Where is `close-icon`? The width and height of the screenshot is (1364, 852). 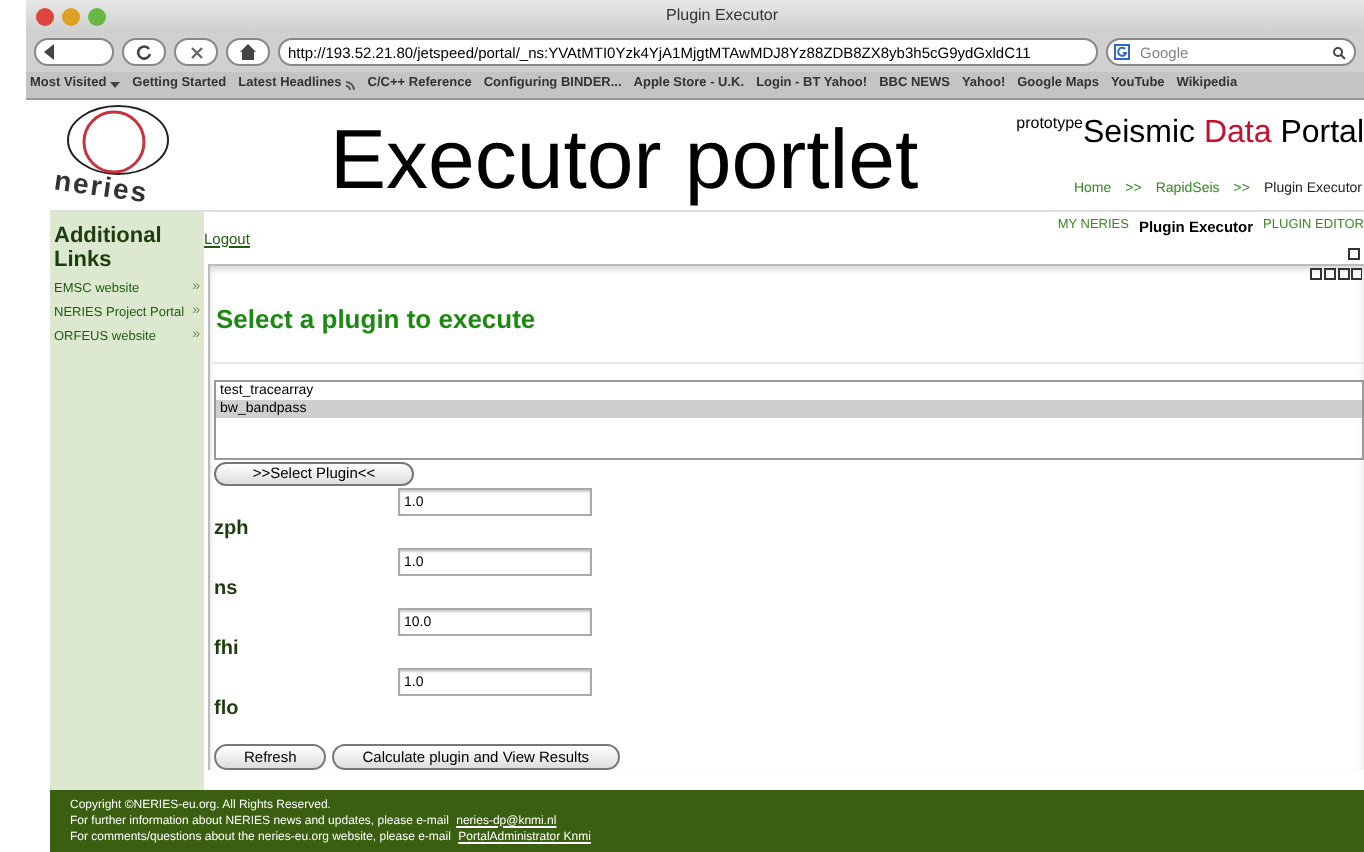
close-icon is located at coordinates (196, 52).